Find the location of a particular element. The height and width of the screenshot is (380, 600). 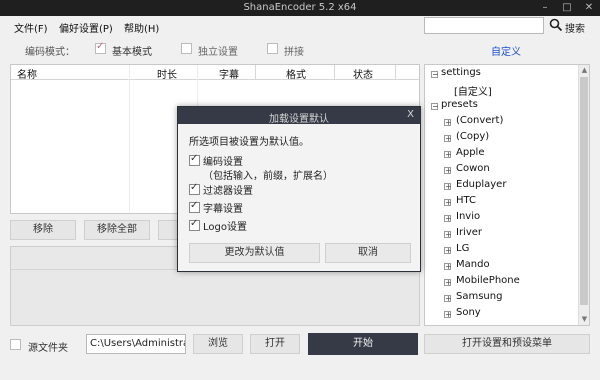

custom-link: 自定义 is located at coordinates (506, 50).